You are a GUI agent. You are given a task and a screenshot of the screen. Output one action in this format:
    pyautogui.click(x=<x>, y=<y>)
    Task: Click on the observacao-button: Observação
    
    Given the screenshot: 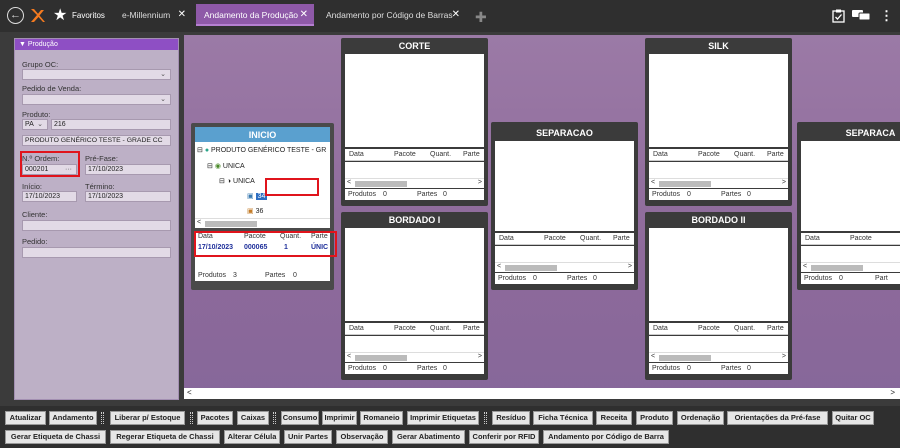 What is the action you would take?
    pyautogui.click(x=362, y=437)
    